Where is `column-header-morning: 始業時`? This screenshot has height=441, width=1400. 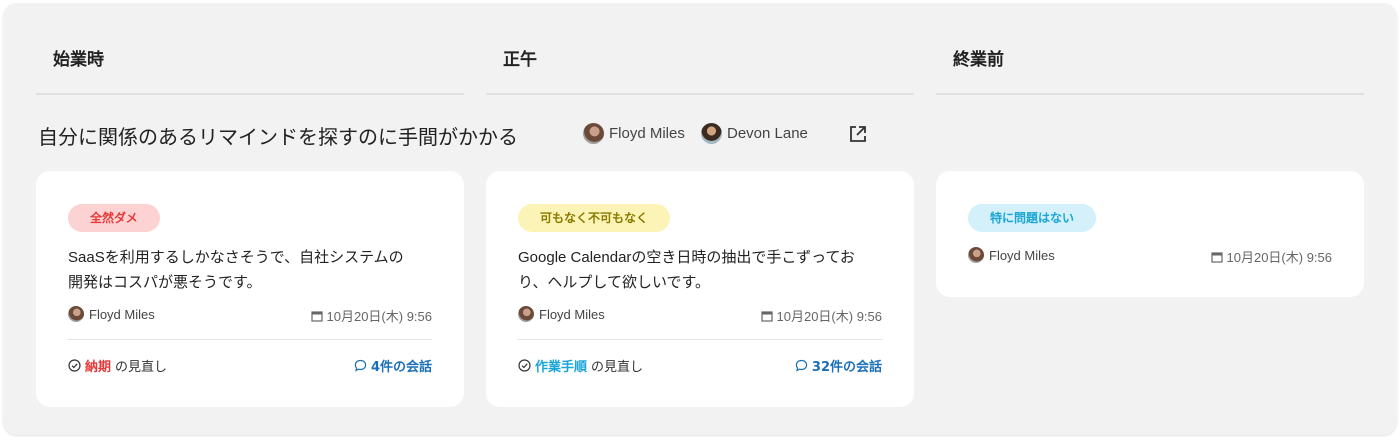 column-header-morning: 始業時 is located at coordinates (250, 64).